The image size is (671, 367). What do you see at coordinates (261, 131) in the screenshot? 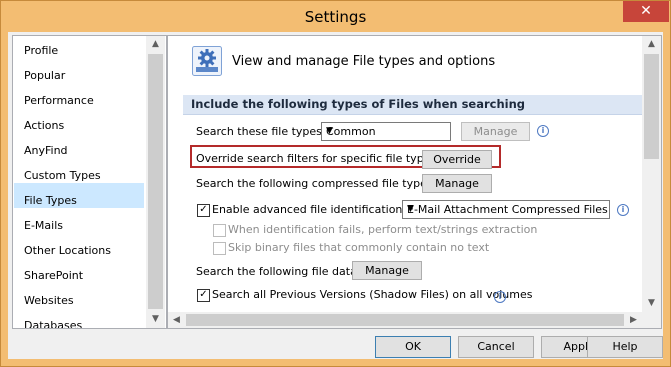
I see `file-types-label: Search these file types:` at bounding box center [261, 131].